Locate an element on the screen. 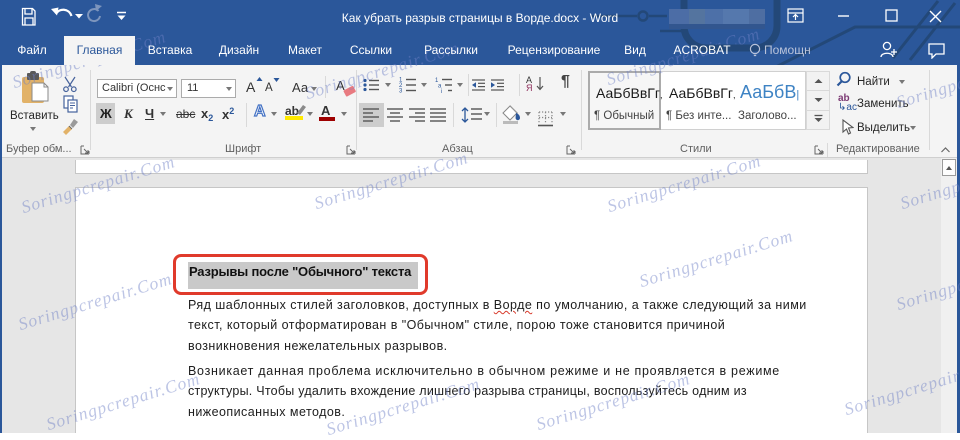  svg-text: 3 is located at coordinates (401, 91).